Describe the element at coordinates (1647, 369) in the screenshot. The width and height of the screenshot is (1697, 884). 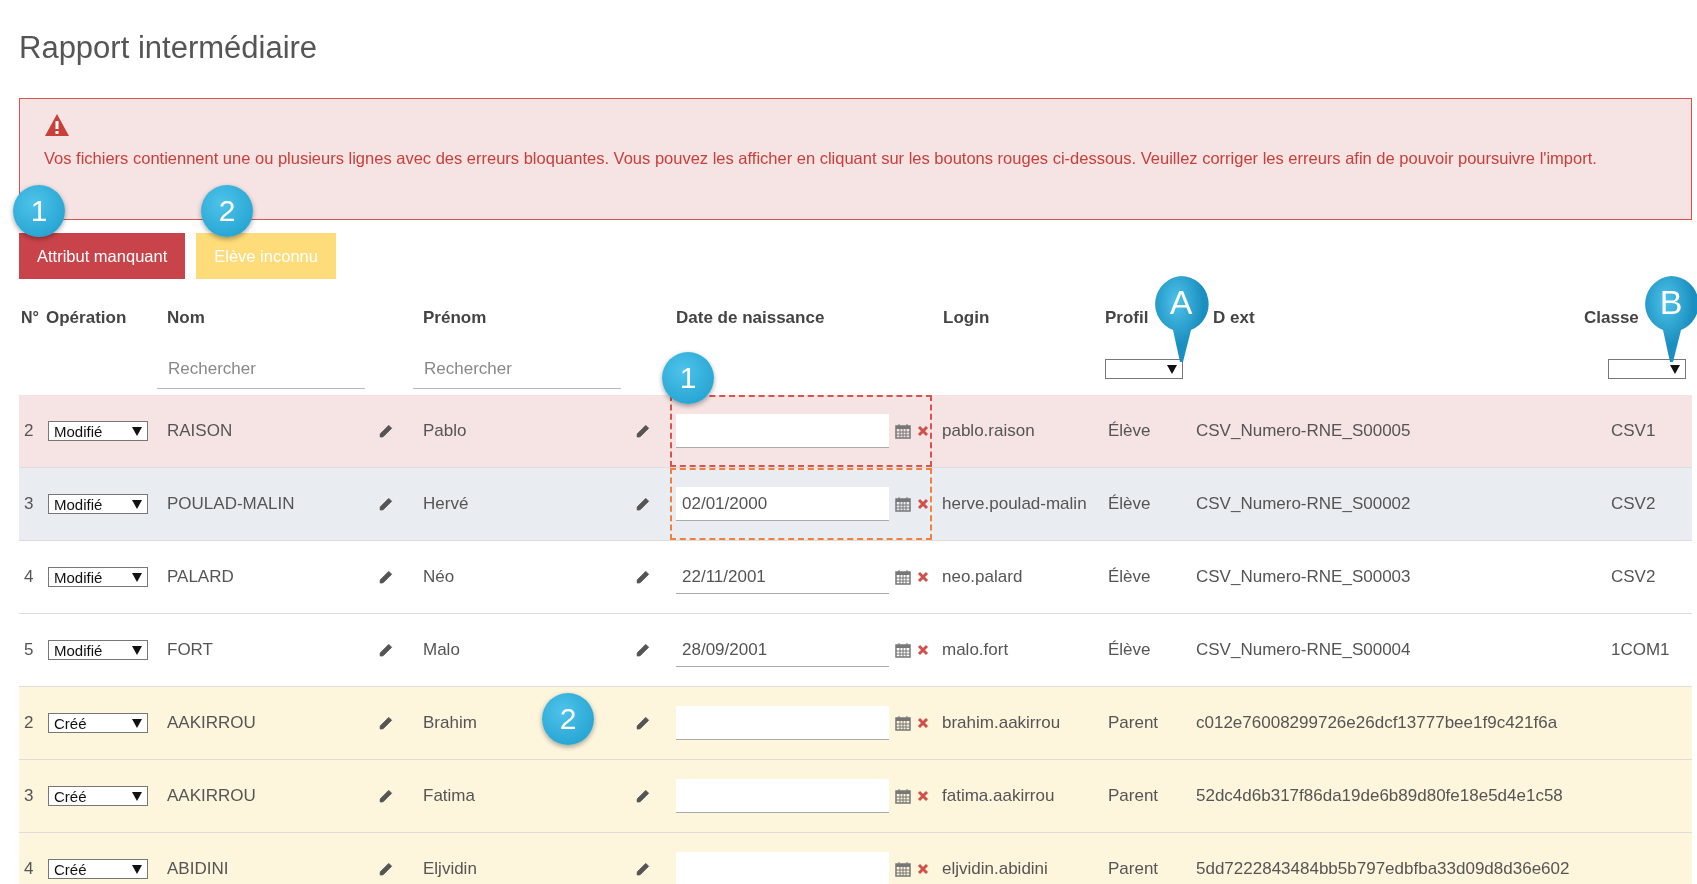
I see `class-filter-select` at that location.